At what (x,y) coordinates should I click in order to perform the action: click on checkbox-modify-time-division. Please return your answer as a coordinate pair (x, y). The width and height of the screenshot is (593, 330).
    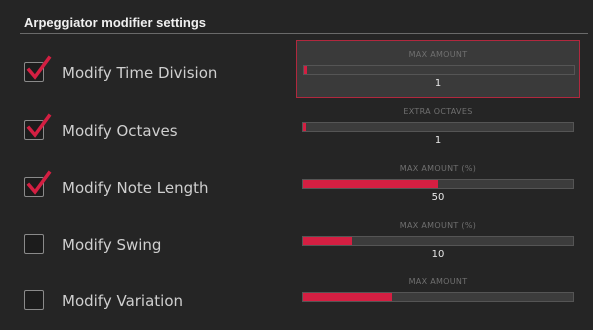
    Looking at the image, I should click on (38, 68).